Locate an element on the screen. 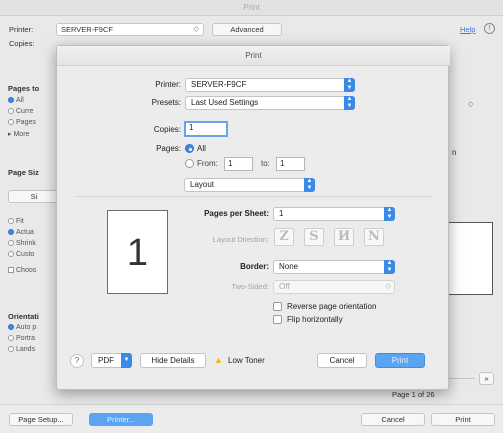  reverse-orientation-checkbox is located at coordinates (277, 306).